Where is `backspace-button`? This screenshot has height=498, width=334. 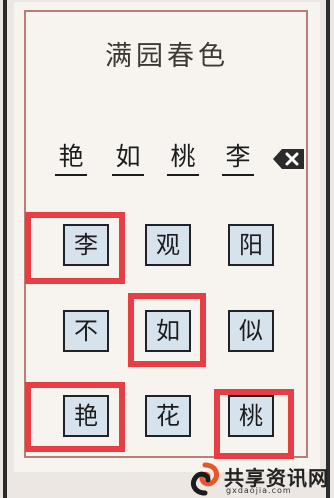
backspace-button is located at coordinates (289, 159).